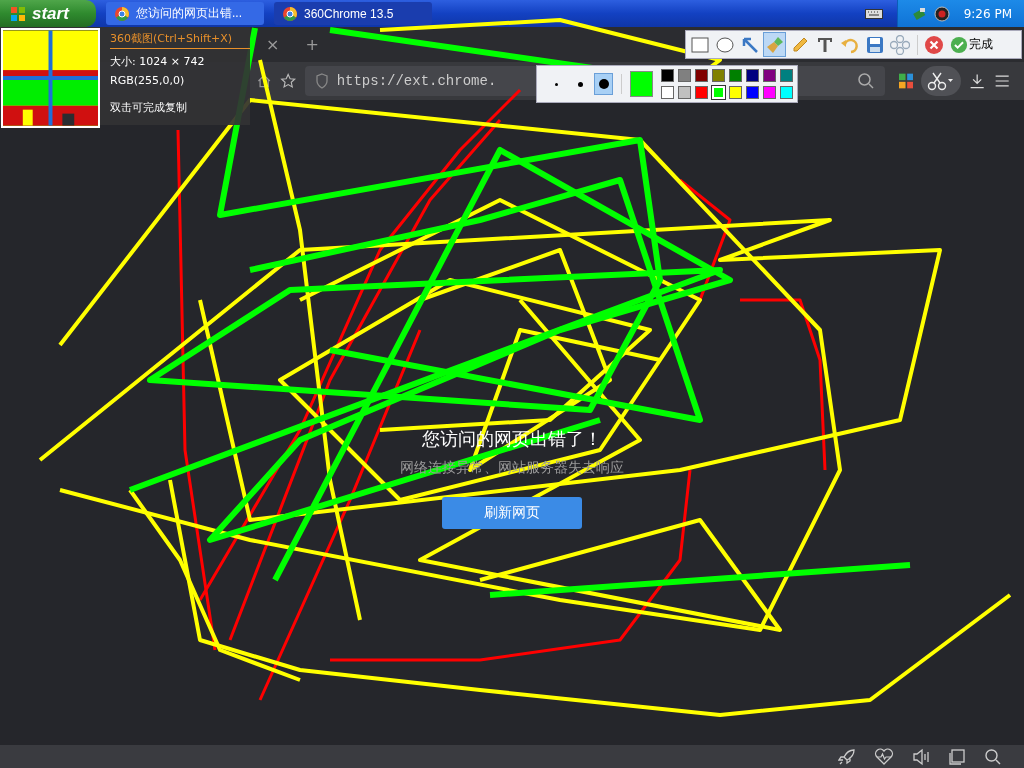  What do you see at coordinates (971, 44) in the screenshot?
I see `done-button: 完成` at bounding box center [971, 44].